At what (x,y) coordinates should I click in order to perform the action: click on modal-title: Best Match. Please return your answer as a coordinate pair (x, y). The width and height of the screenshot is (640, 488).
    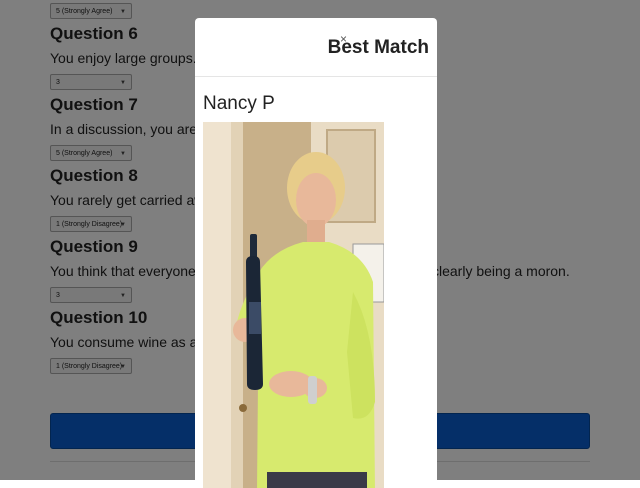
    Looking at the image, I should click on (378, 47).